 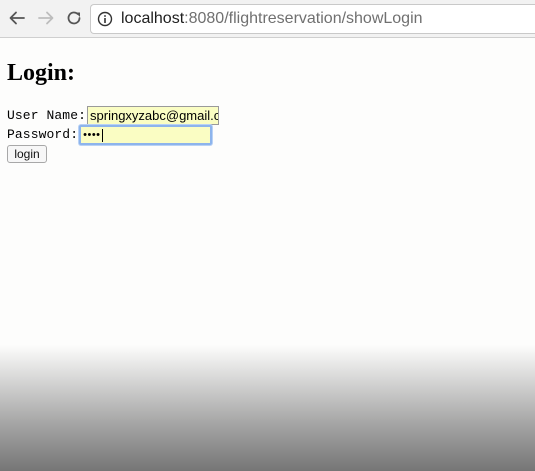 I want to click on forward-button, so click(x=46, y=18).